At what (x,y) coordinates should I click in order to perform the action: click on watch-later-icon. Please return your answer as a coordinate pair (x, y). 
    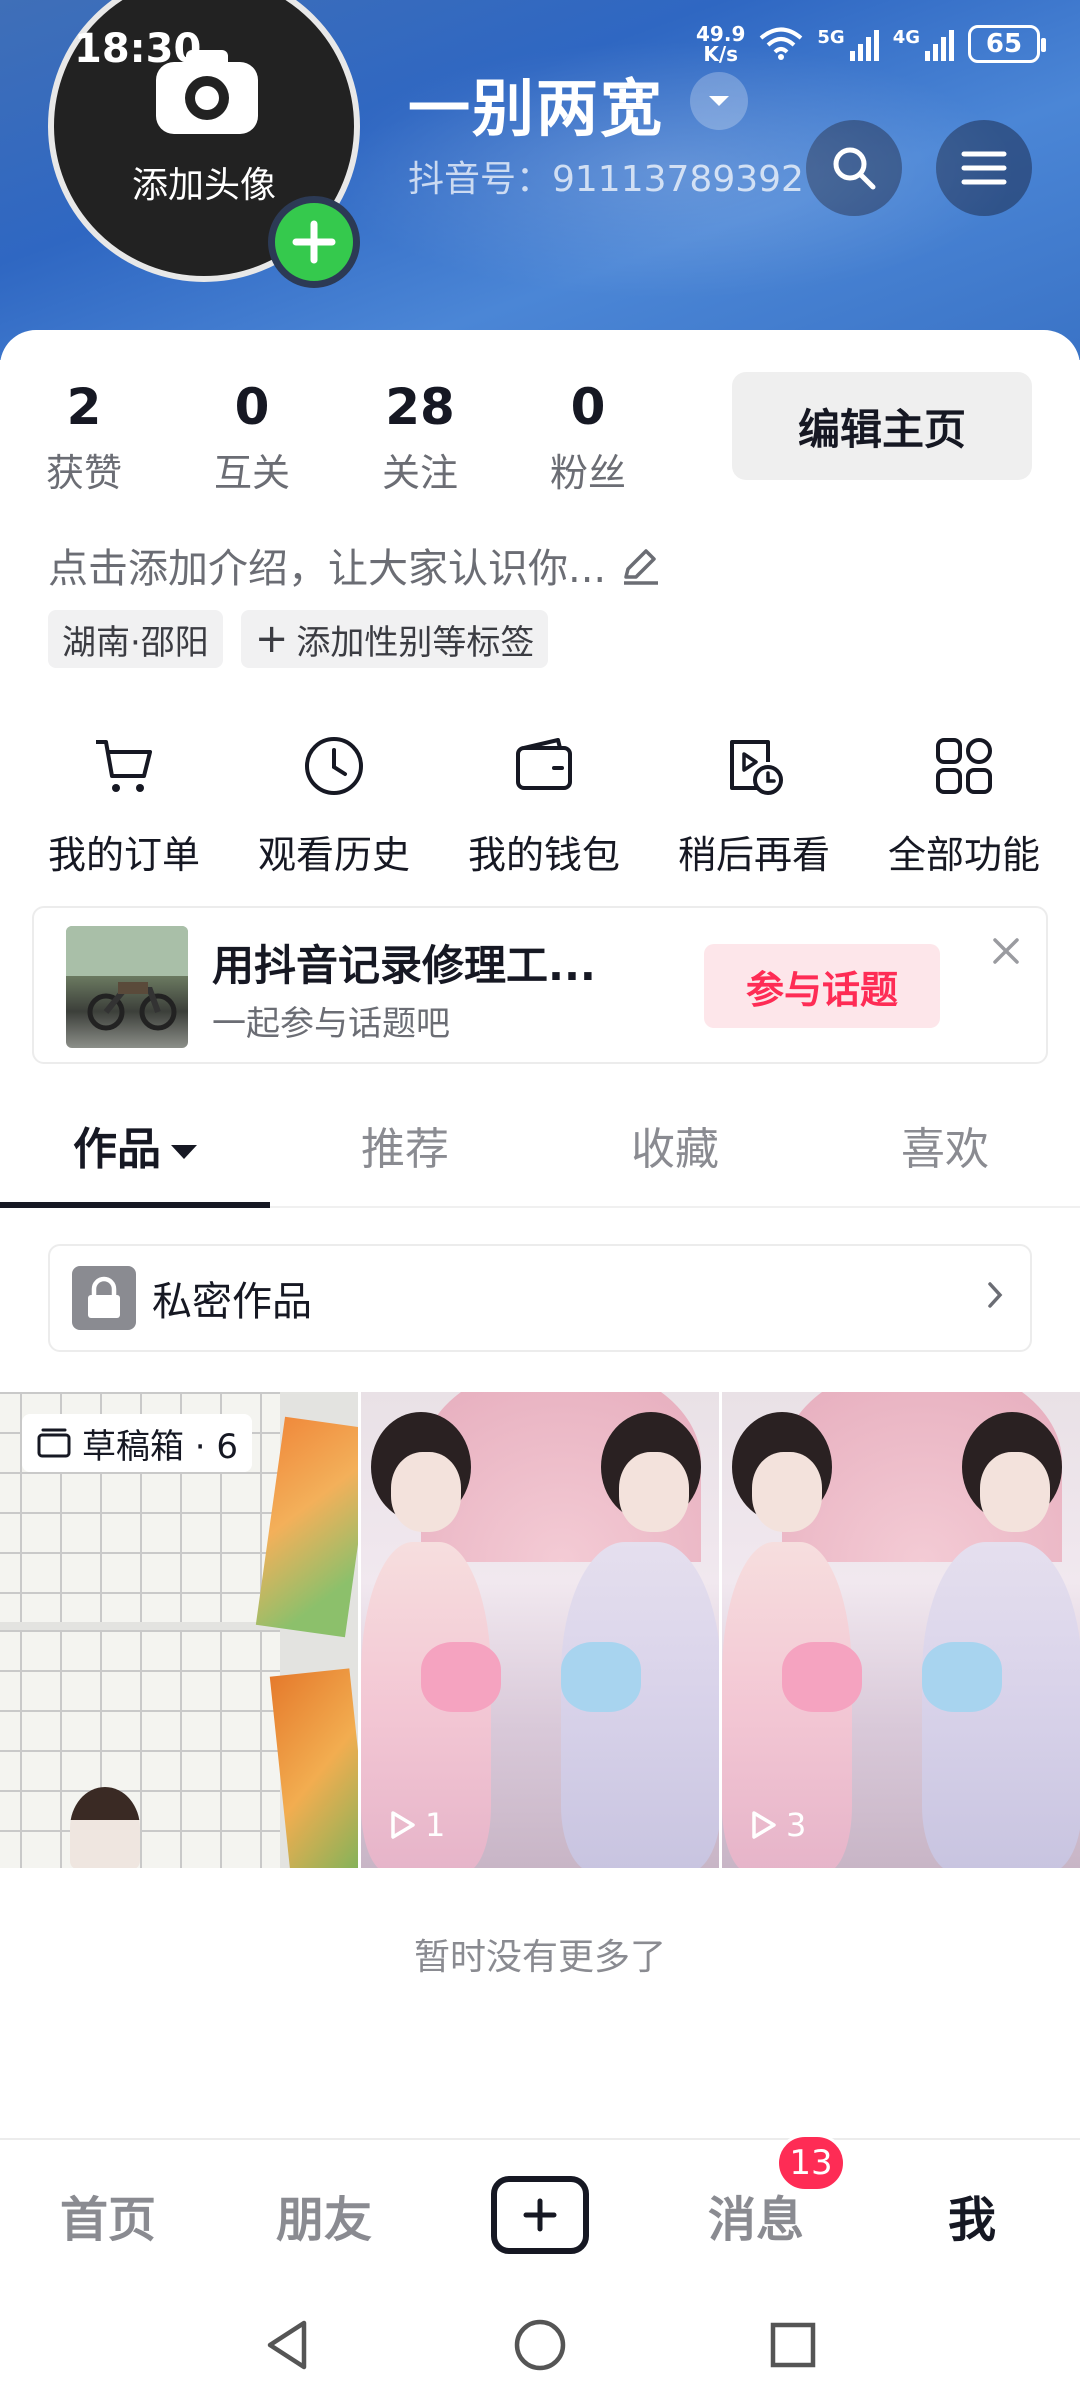
    Looking at the image, I should click on (756, 767).